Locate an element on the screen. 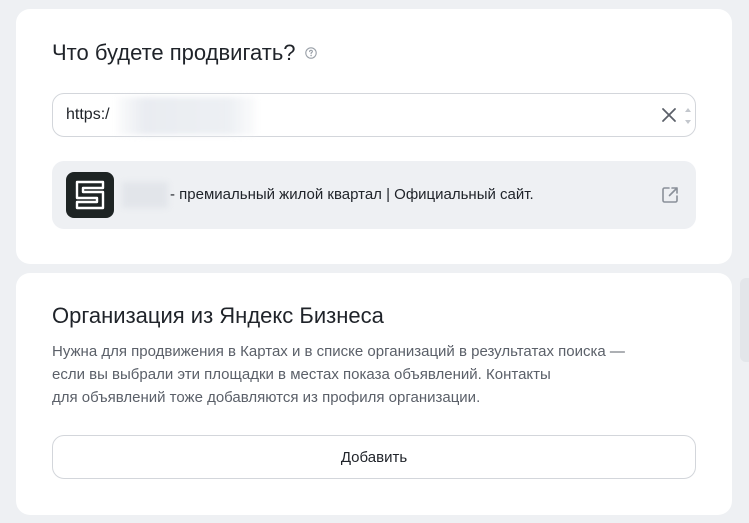  site-logo-icon is located at coordinates (90, 195).